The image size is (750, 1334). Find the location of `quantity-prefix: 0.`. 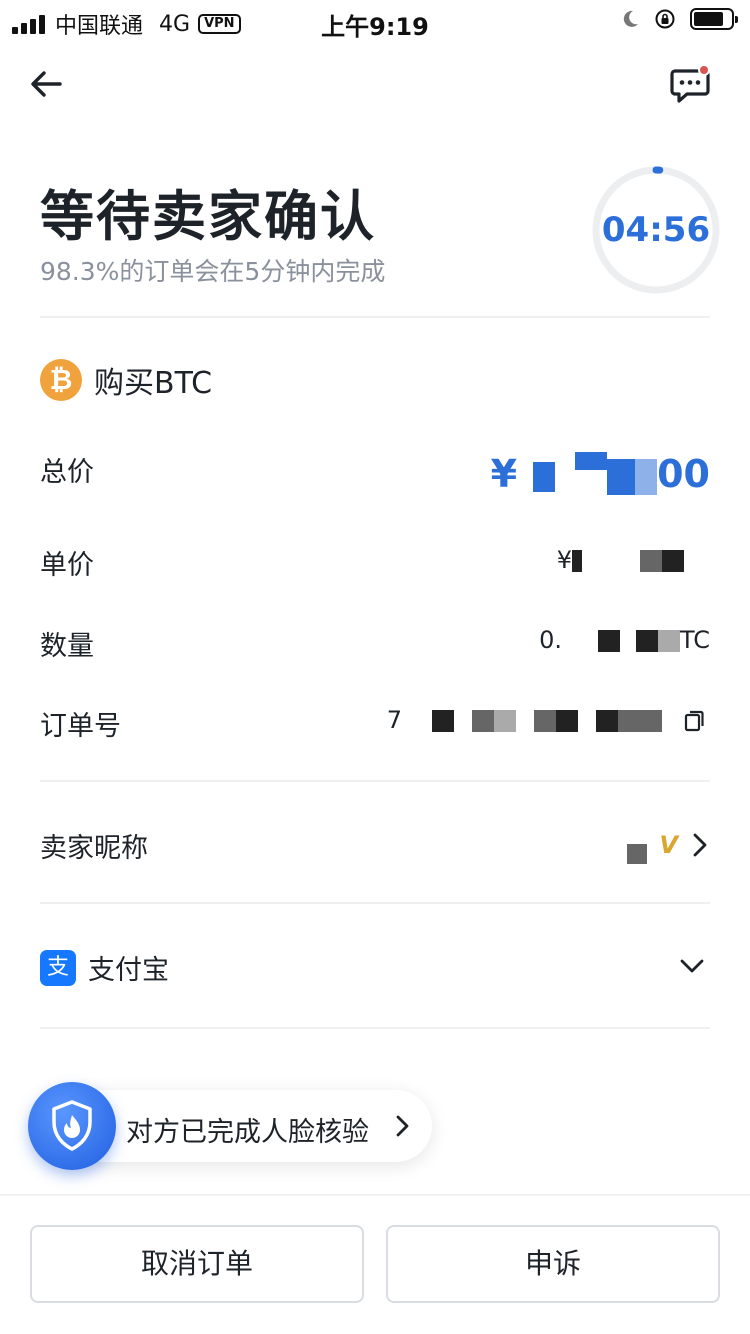

quantity-prefix: 0. is located at coordinates (550, 640).